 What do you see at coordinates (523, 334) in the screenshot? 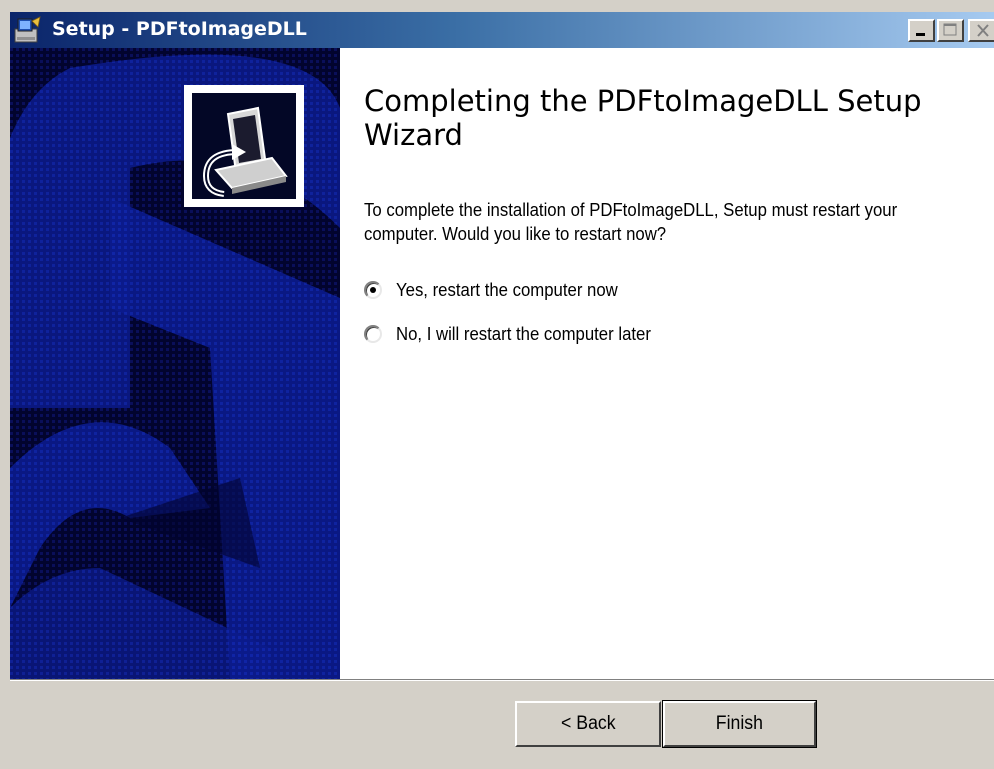
I see `restart-later-label: No, I will restart the computer later` at bounding box center [523, 334].